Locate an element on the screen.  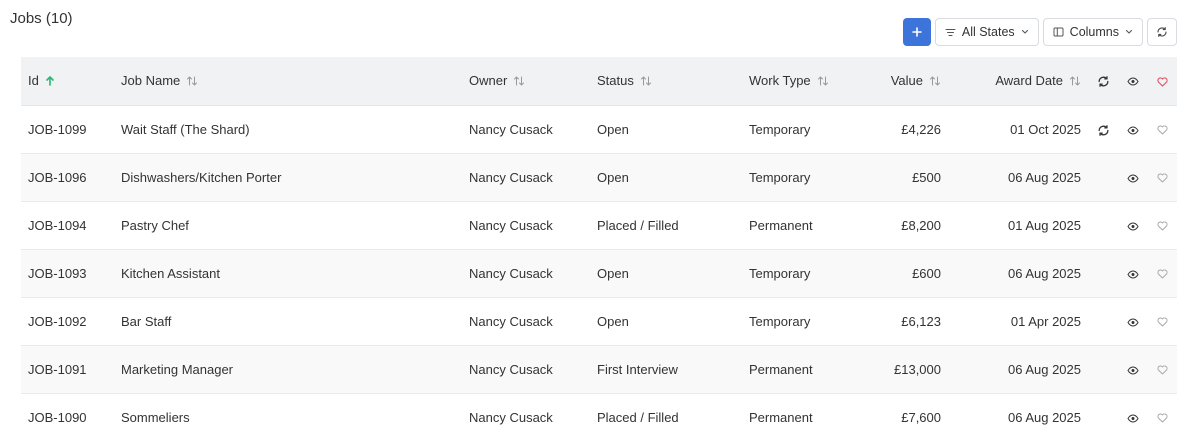
column-header-watch is located at coordinates (1133, 81).